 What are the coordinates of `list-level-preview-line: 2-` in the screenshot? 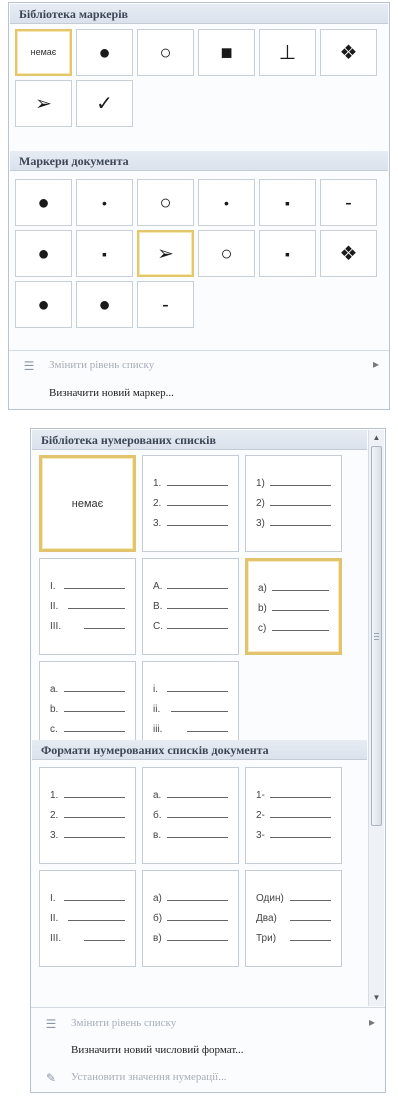 It's located at (293, 817).